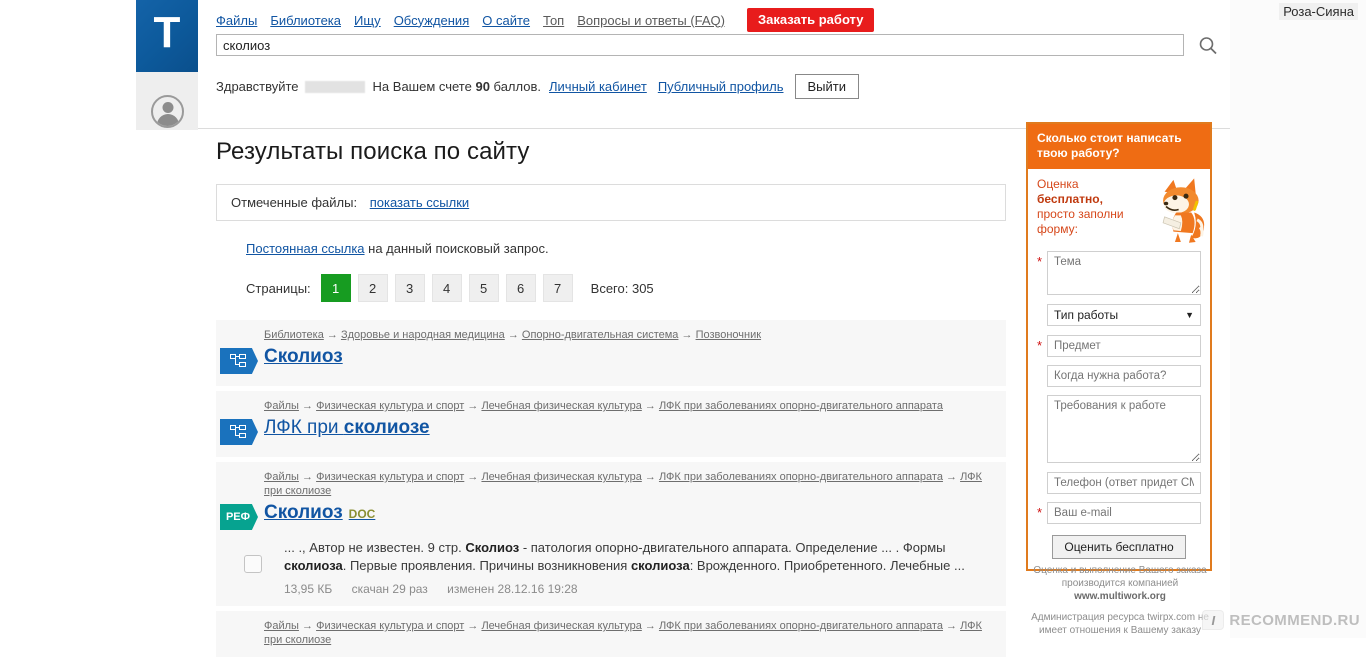 The image size is (1366, 658). I want to click on promo-pitch-line3: просто заполни, so click(1080, 214).